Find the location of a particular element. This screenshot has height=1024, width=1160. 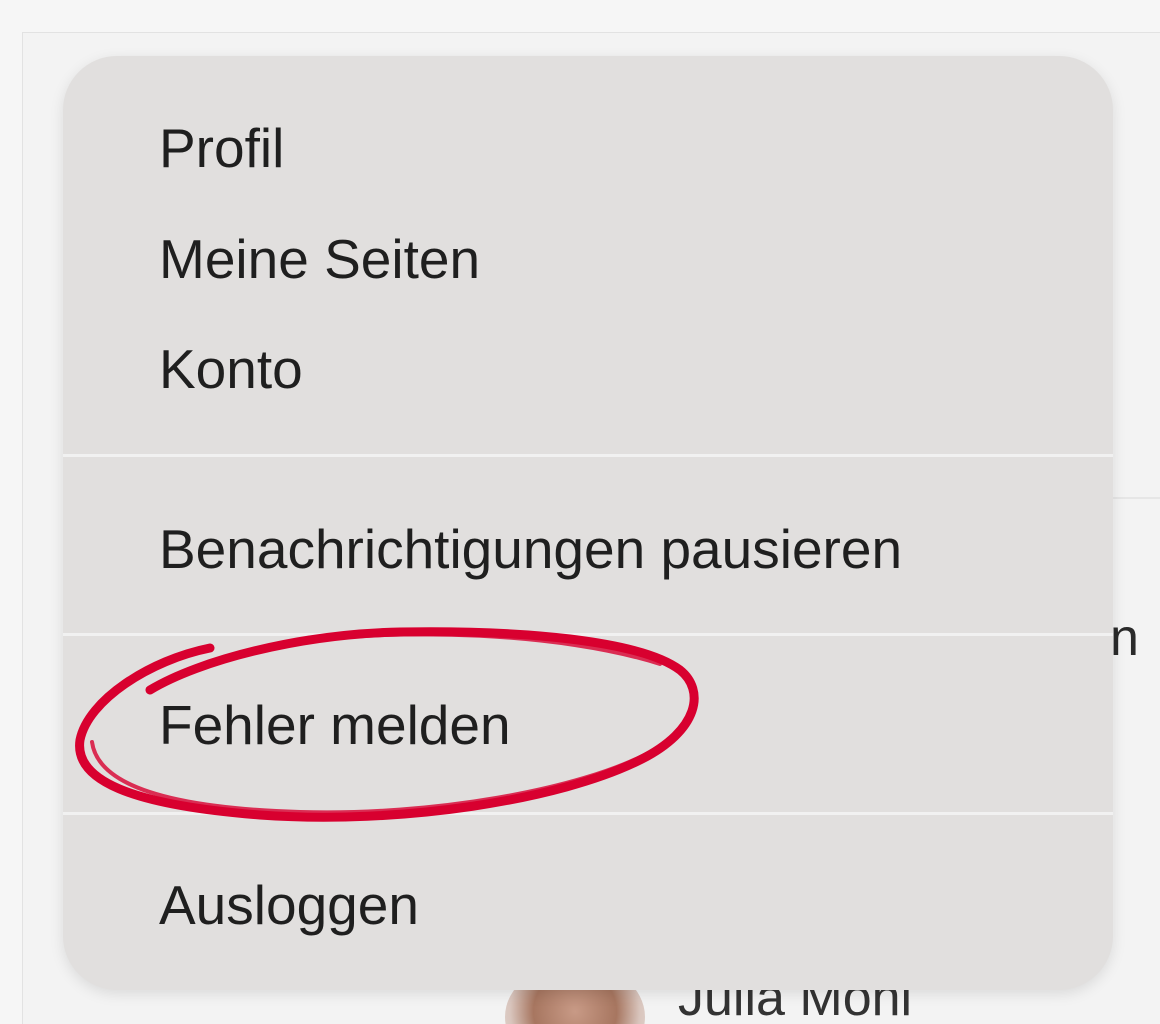

menu-item-report-bug: Fehler melden is located at coordinates (335, 725).